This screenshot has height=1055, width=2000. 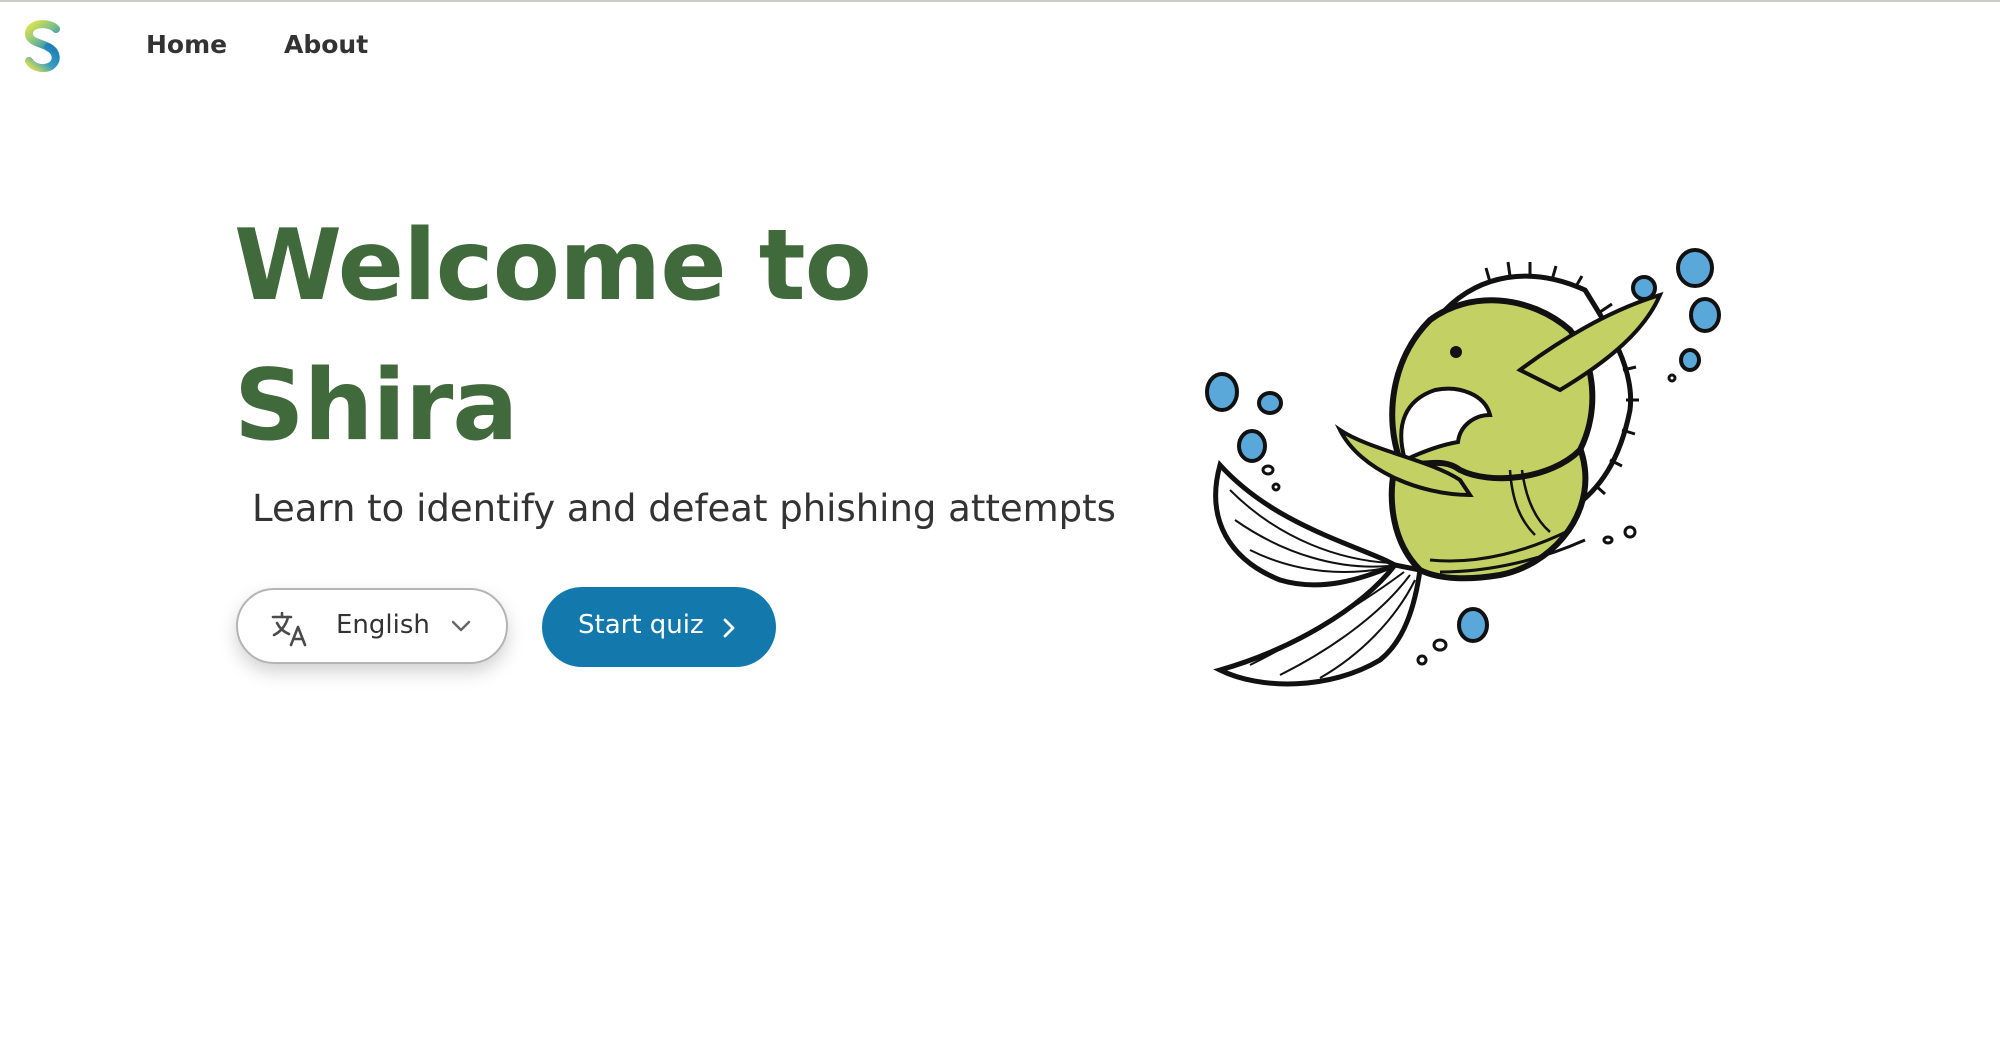 I want to click on language-select: English, so click(x=372, y=626).